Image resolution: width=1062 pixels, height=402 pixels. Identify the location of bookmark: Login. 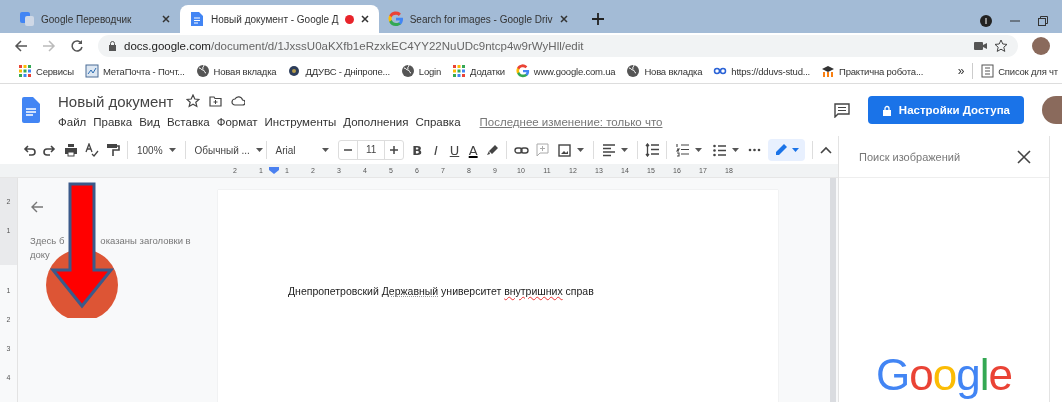
(421, 71).